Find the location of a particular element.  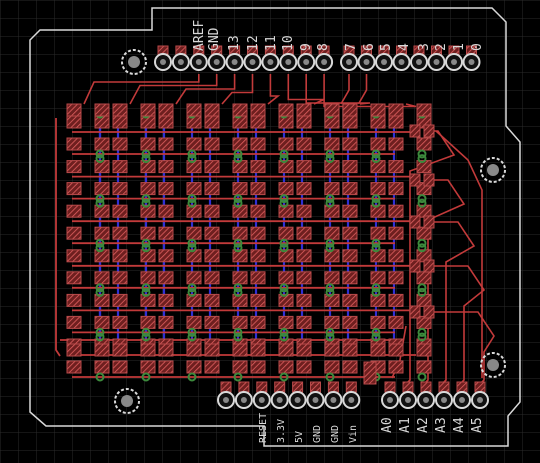

pin-label-11: 11 is located at coordinates (271, 43).